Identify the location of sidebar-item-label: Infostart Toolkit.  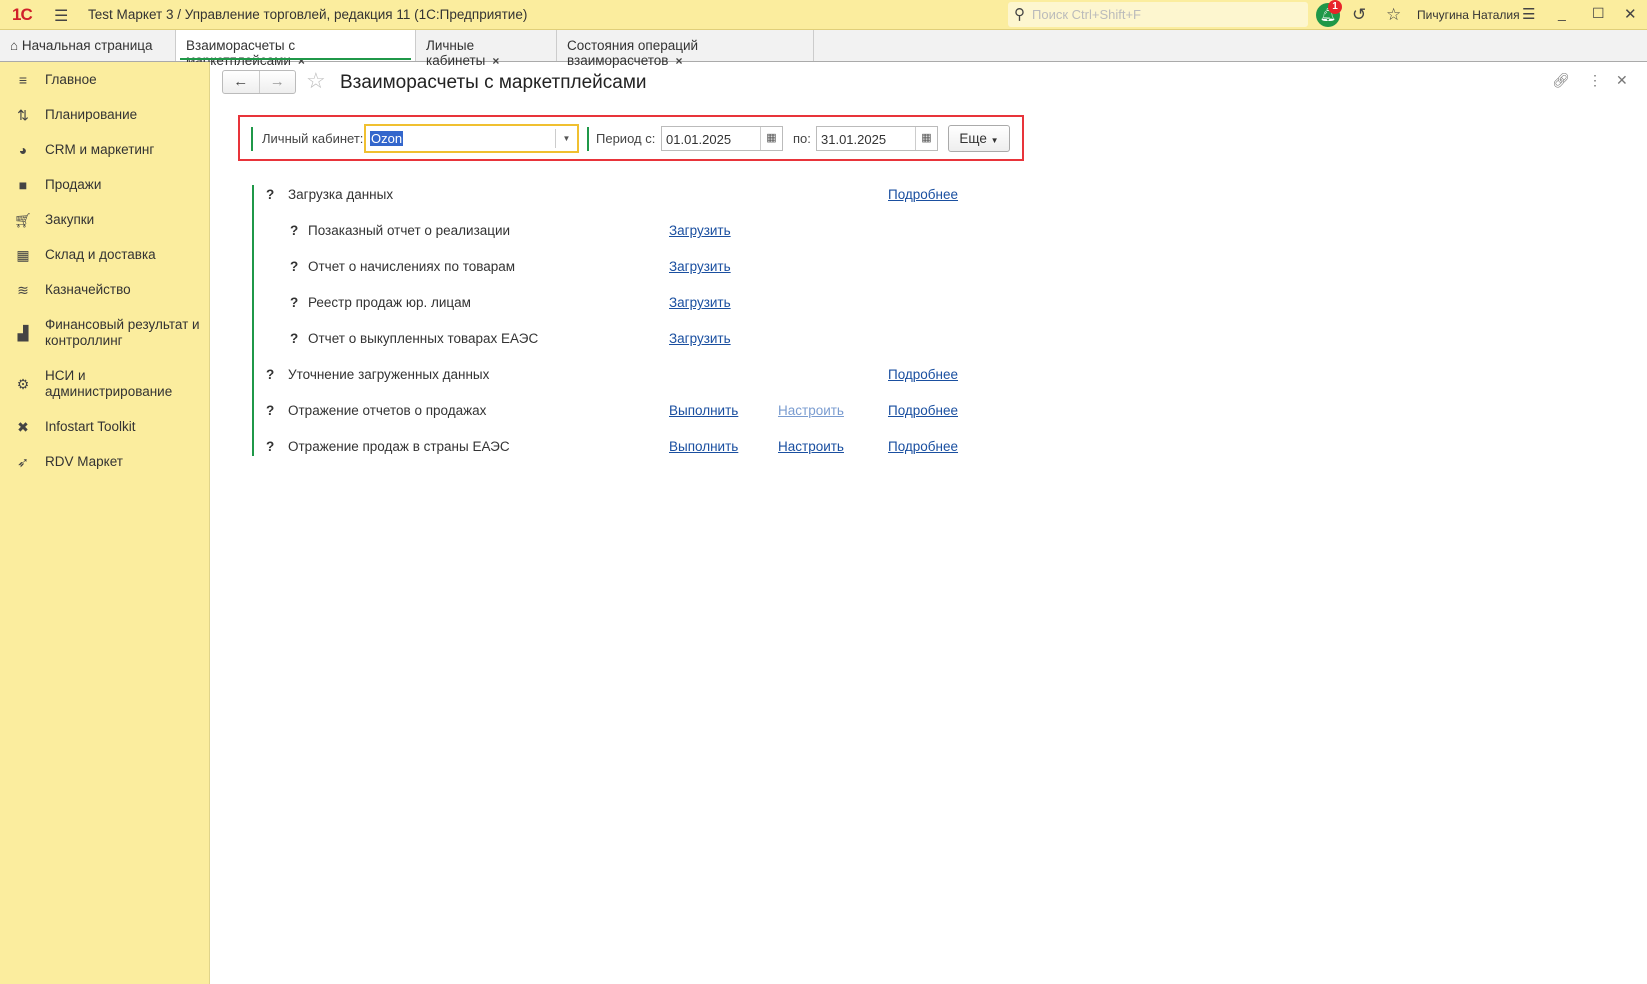
(90, 426).